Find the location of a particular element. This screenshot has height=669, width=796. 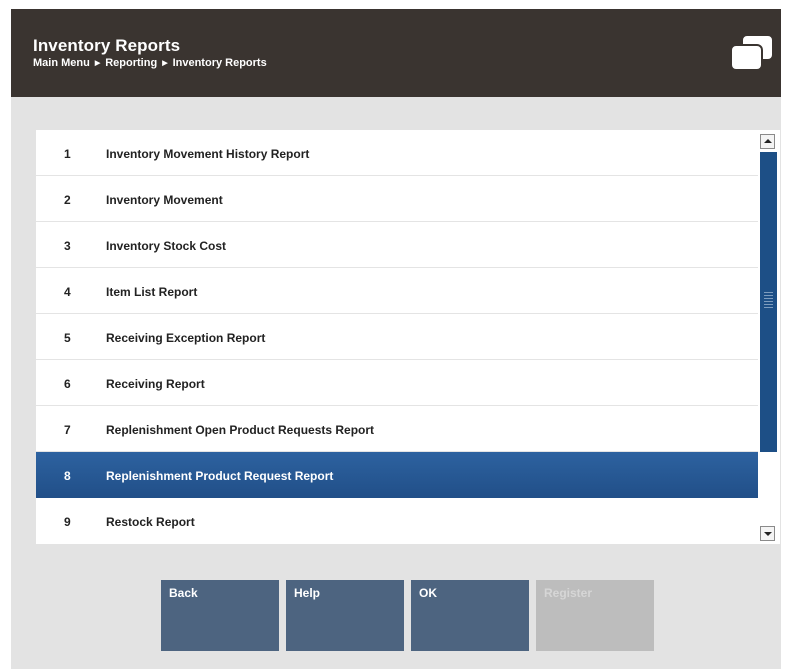

item-label: Receiving Exception Report is located at coordinates (186, 338).